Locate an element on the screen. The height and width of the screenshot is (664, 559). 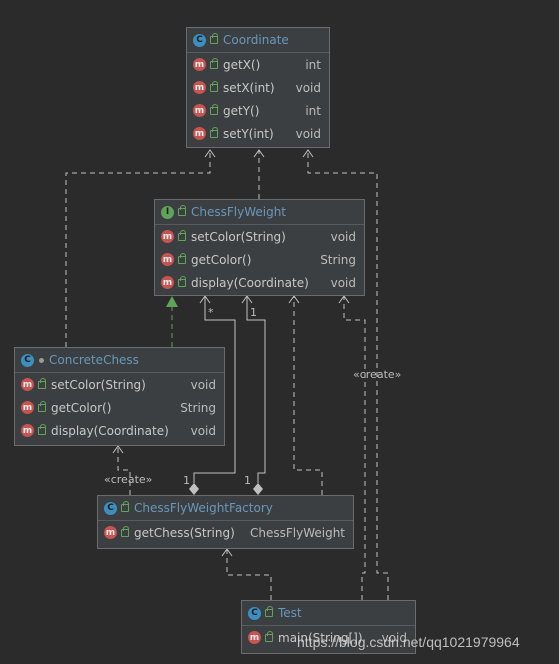
class-name: Coordinate is located at coordinates (256, 40).